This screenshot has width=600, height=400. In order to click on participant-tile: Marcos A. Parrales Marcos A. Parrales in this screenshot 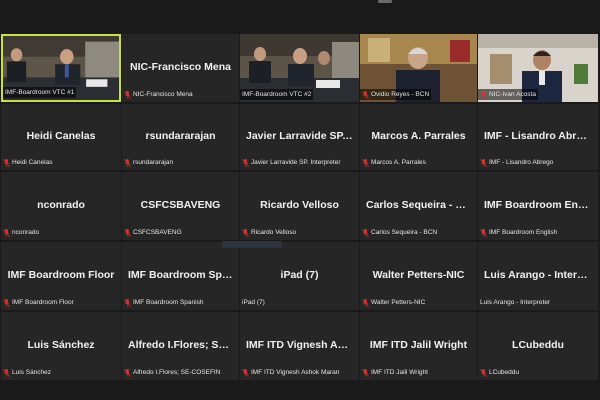, I will do `click(418, 137)`.